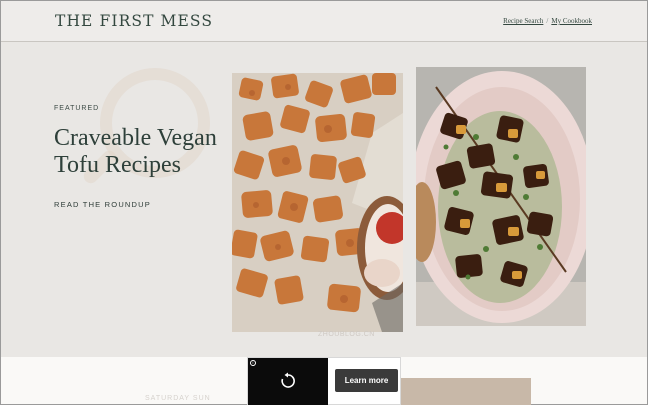  What do you see at coordinates (346, 334) in the screenshot?
I see `image-watermark: ZHOUBLOG.CN` at bounding box center [346, 334].